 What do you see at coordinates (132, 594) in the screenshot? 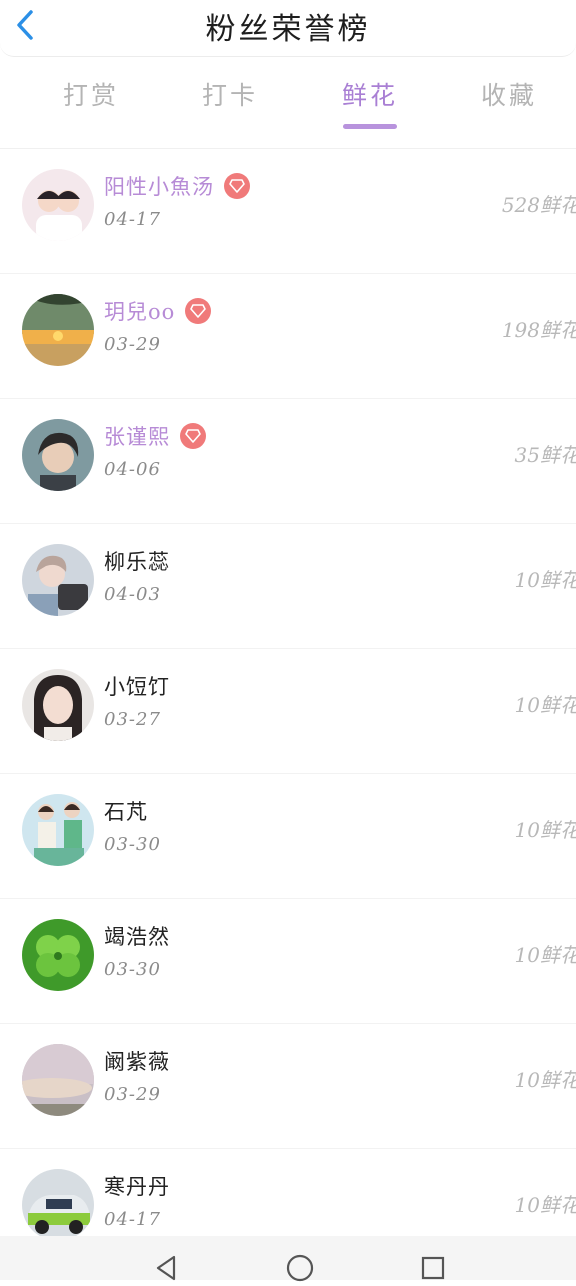
I see `gift-date: 04-03` at bounding box center [132, 594].